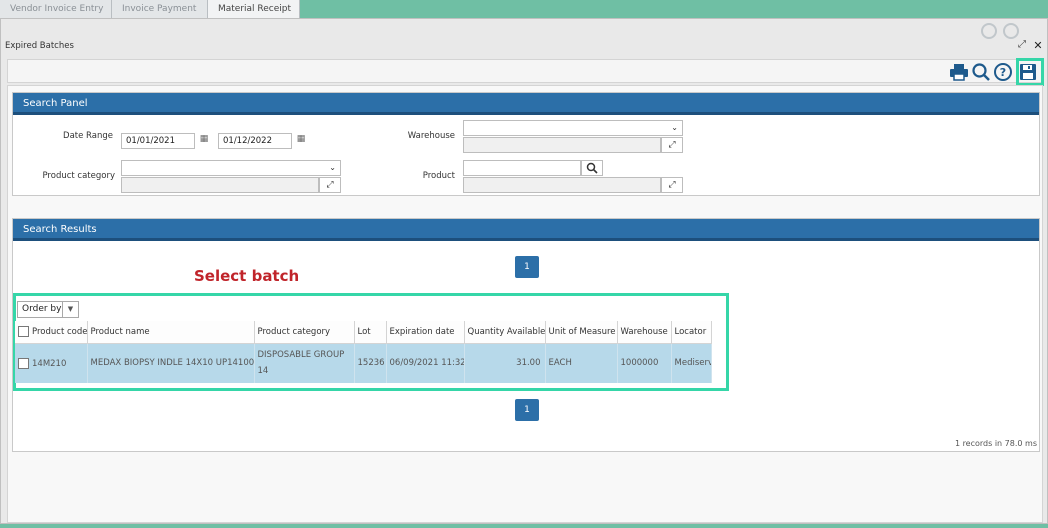 The width and height of the screenshot is (1048, 528). I want to click on lot-cell: 15236, so click(370, 363).